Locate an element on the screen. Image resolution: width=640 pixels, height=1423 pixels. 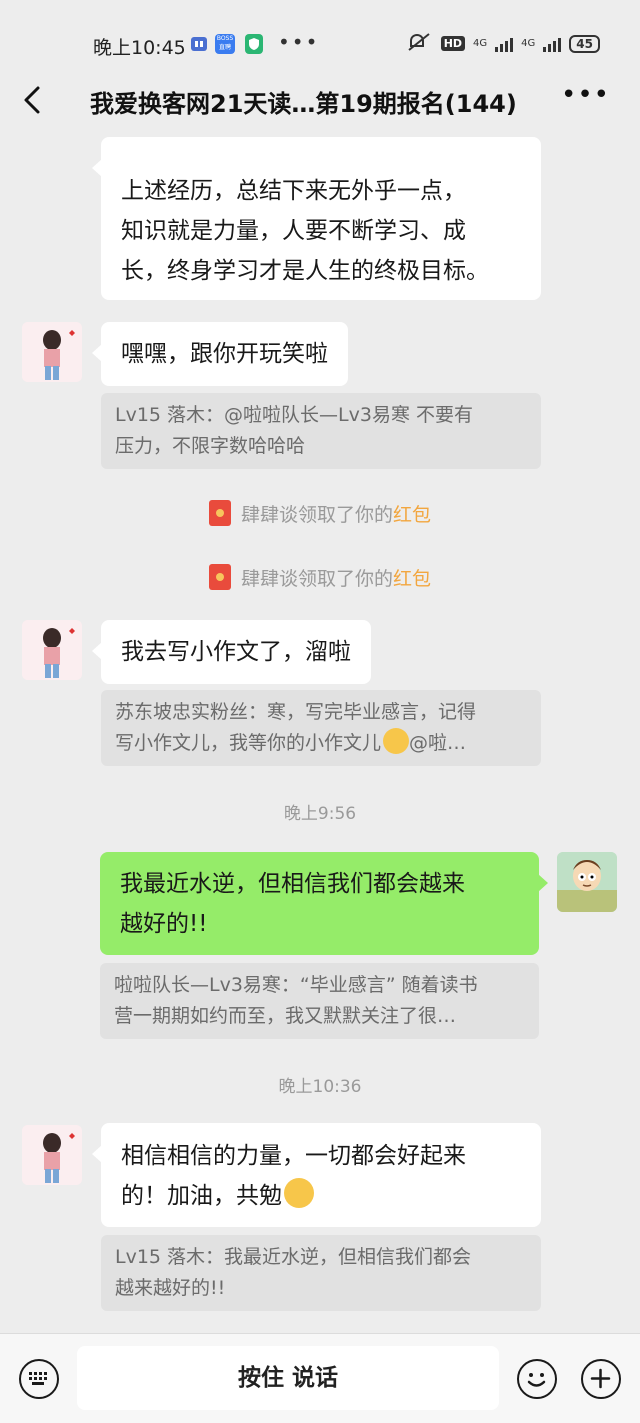
hold-to-talk-button: 按住 说话 is located at coordinates (288, 1378).